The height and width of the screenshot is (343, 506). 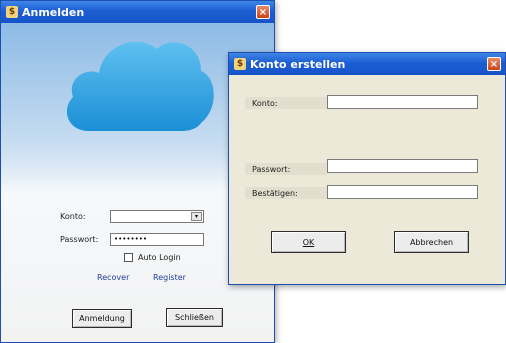 I want to click on login-button: Anmeldung, so click(x=102, y=318).